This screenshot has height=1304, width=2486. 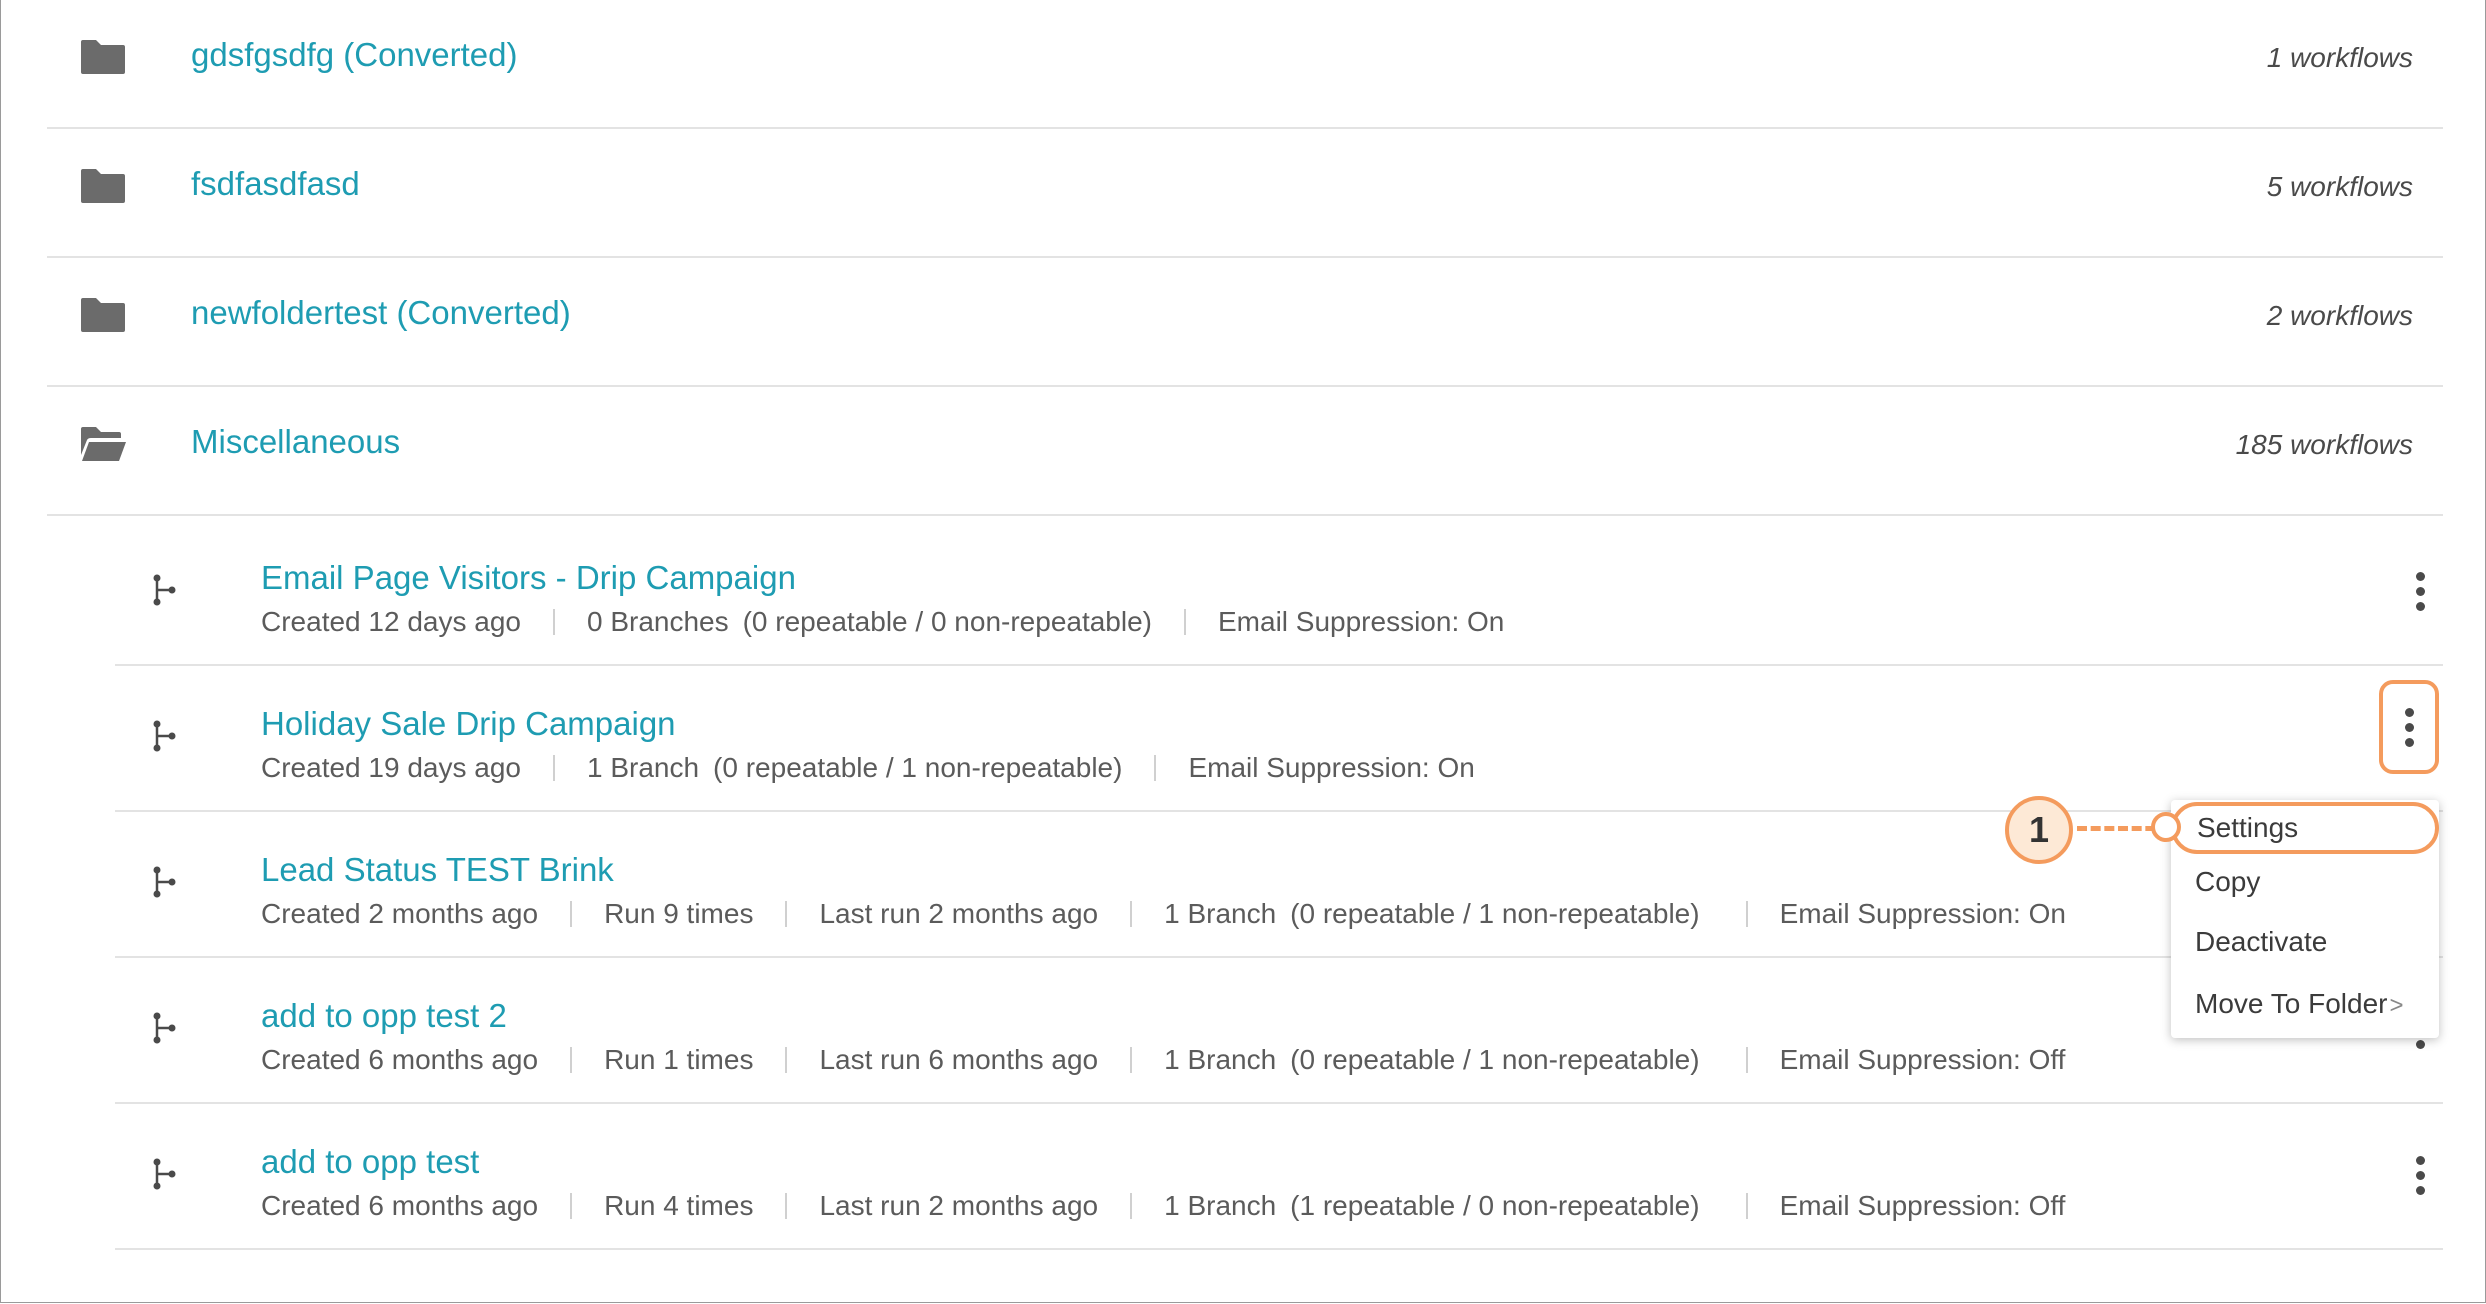 I want to click on run-count: Run 4 times, so click(x=679, y=1205).